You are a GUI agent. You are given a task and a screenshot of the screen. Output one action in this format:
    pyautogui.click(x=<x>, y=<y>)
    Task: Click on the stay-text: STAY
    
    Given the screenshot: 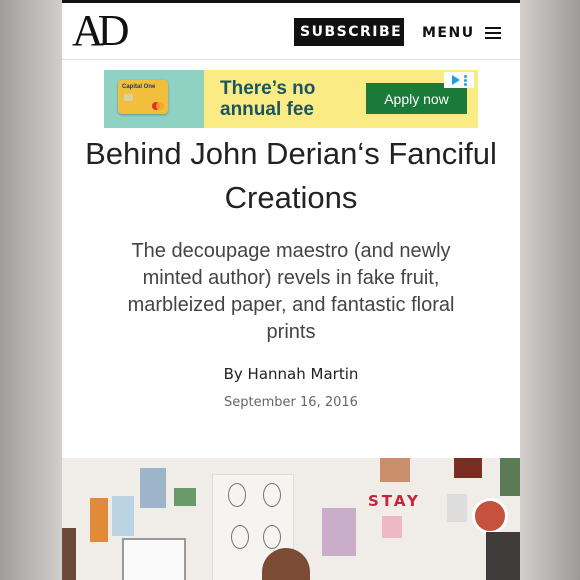 What is the action you would take?
    pyautogui.click(x=394, y=501)
    